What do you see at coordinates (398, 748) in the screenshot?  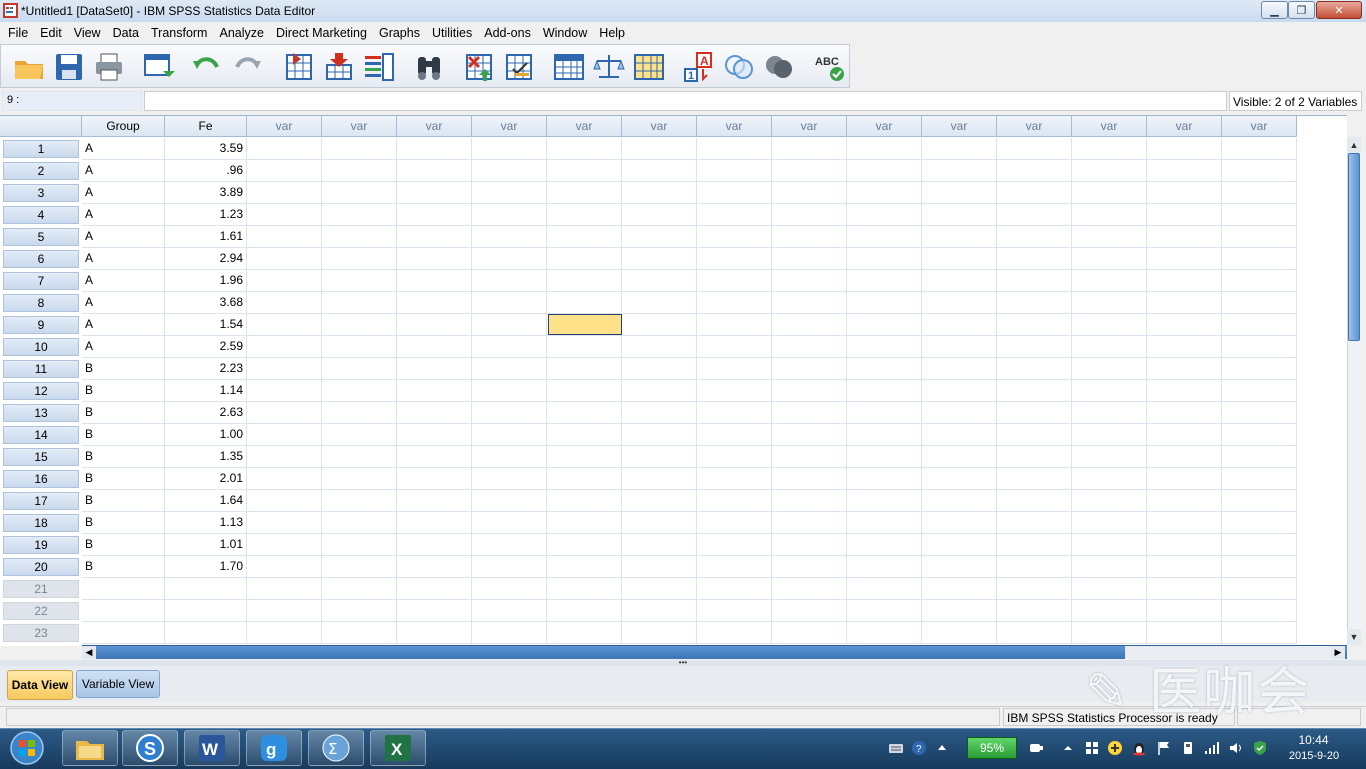 I see `taskbar-excel: X` at bounding box center [398, 748].